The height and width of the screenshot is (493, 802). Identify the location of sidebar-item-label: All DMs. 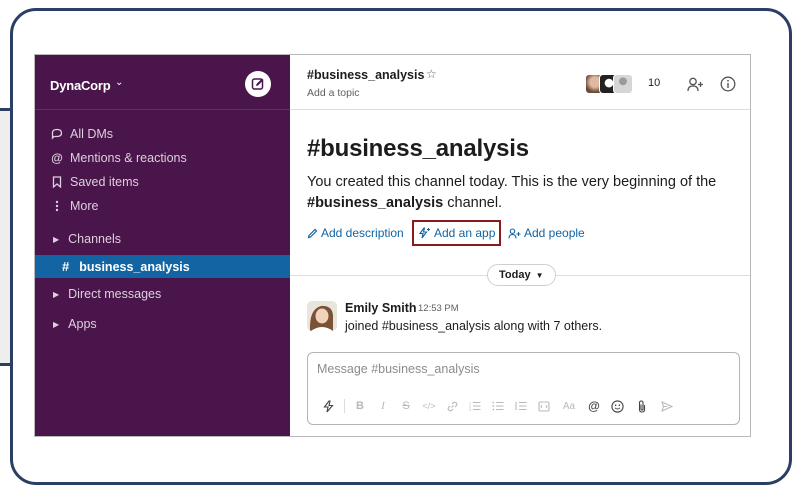
(92, 134).